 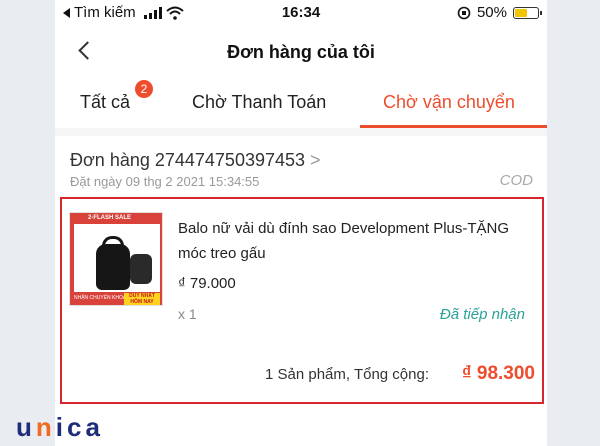 What do you see at coordinates (207, 283) in the screenshot?
I see `product-price: ₫ 79.000` at bounding box center [207, 283].